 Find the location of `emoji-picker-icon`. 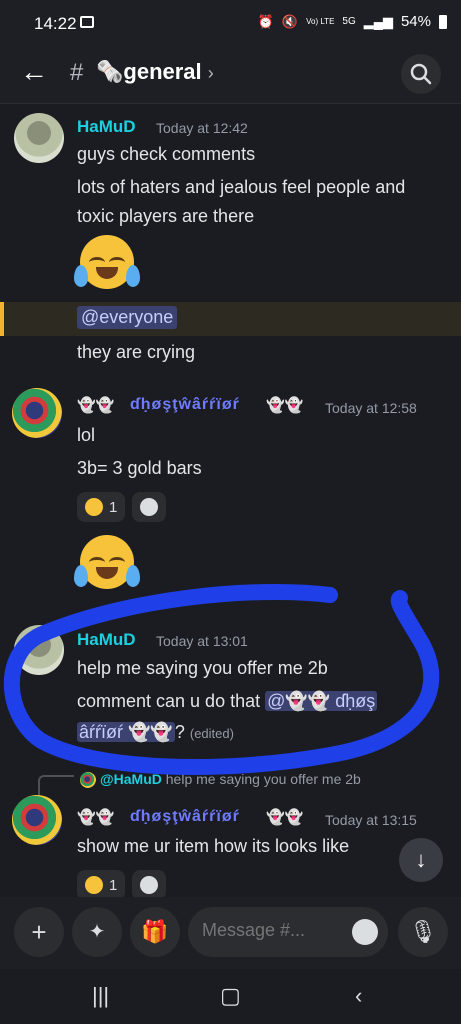

emoji-picker-icon is located at coordinates (365, 932).